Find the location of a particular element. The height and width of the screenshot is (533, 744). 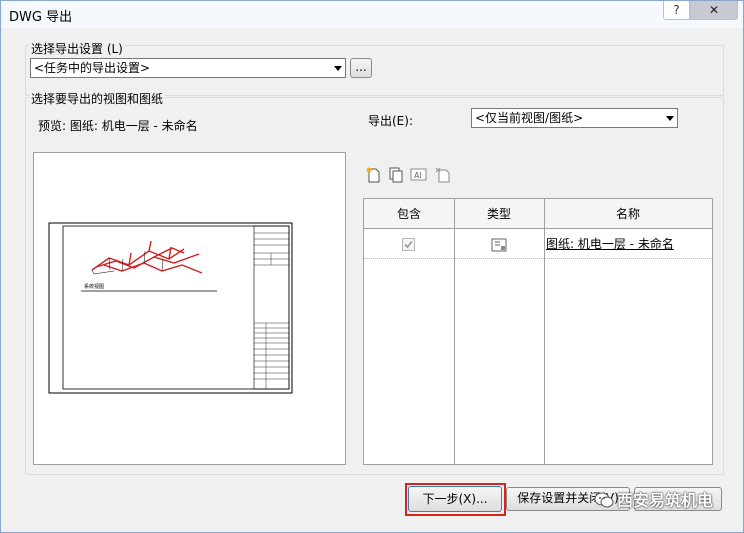

type-cell is located at coordinates (499, 244).